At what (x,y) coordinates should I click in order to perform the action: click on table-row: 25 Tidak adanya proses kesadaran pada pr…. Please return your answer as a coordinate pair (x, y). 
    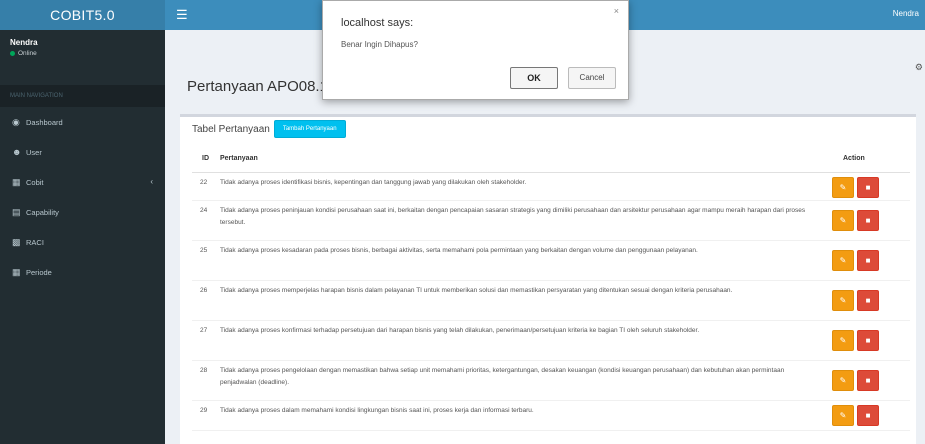
    Looking at the image, I should click on (551, 261).